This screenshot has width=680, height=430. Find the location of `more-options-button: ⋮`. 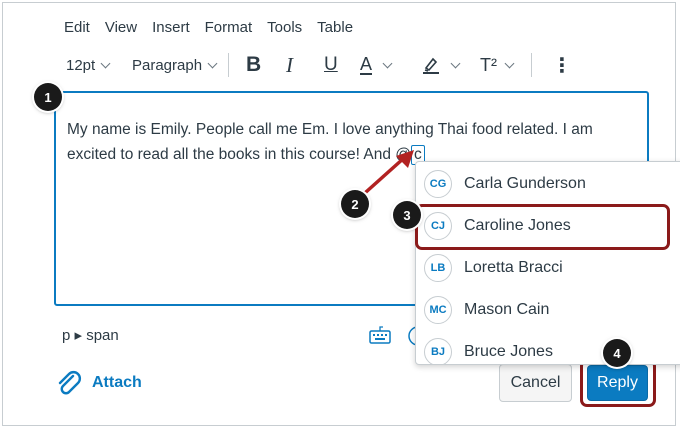

more-options-button: ⋮ is located at coordinates (562, 65).